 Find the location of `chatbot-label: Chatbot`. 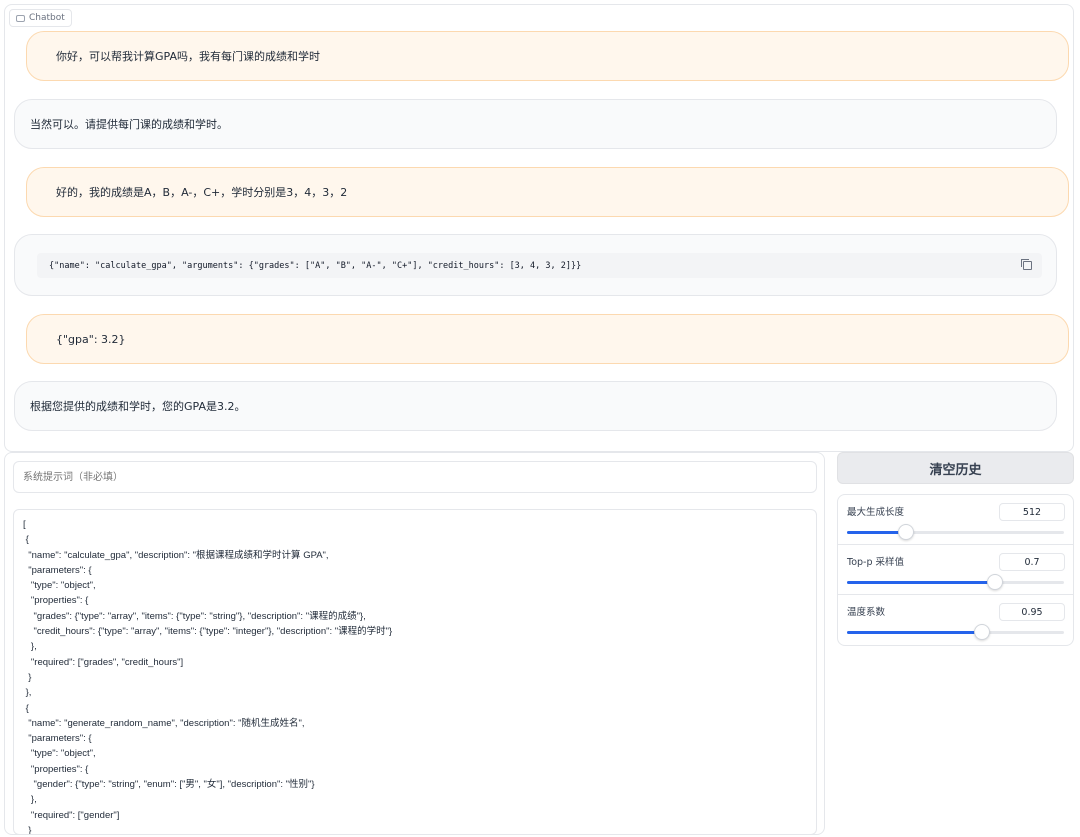

chatbot-label: Chatbot is located at coordinates (40, 18).